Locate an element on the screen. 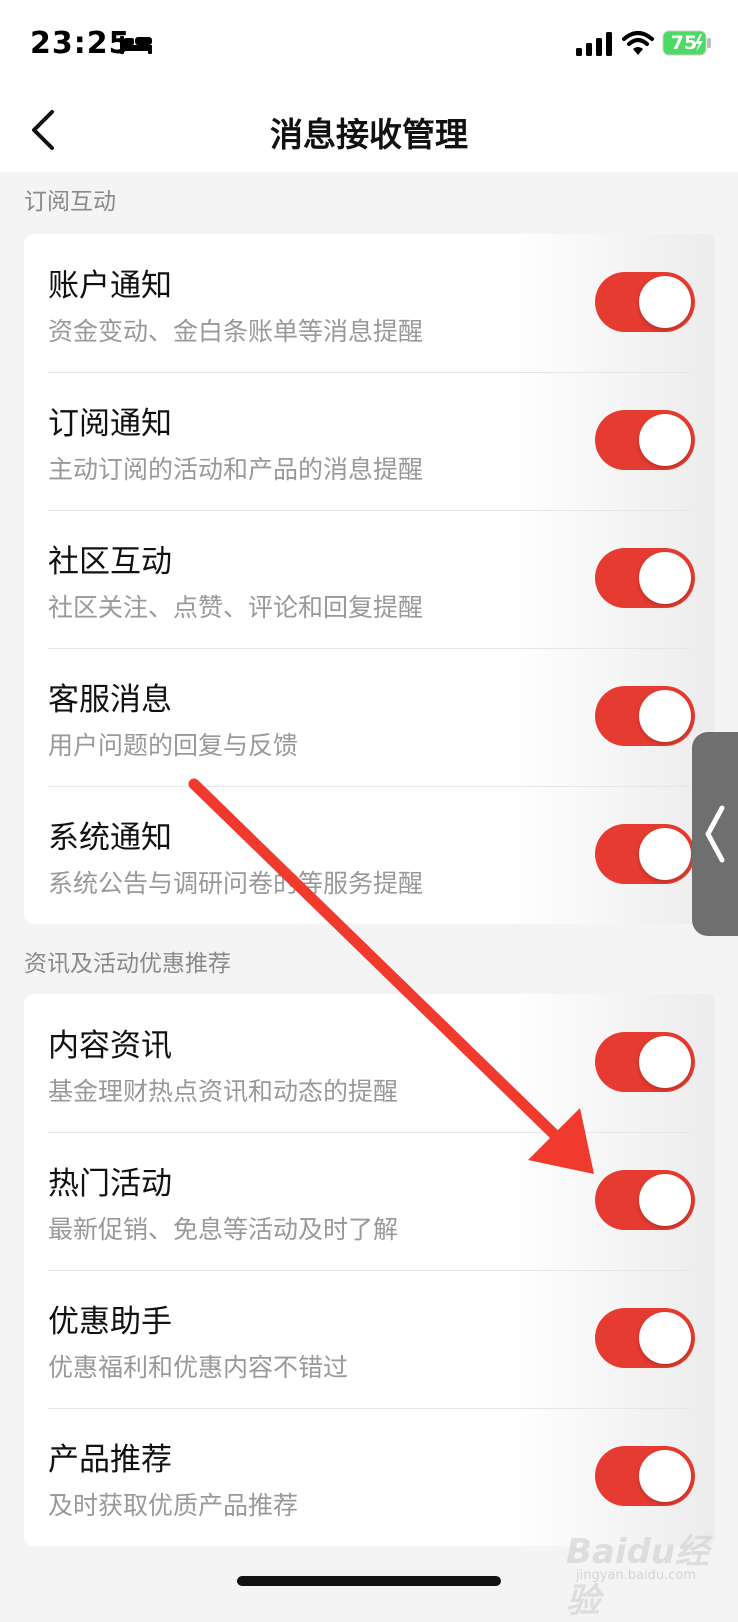 The width and height of the screenshot is (738, 1622). setting-subtitle: 资金变动、金白条账单等消息提醒 is located at coordinates (236, 331).